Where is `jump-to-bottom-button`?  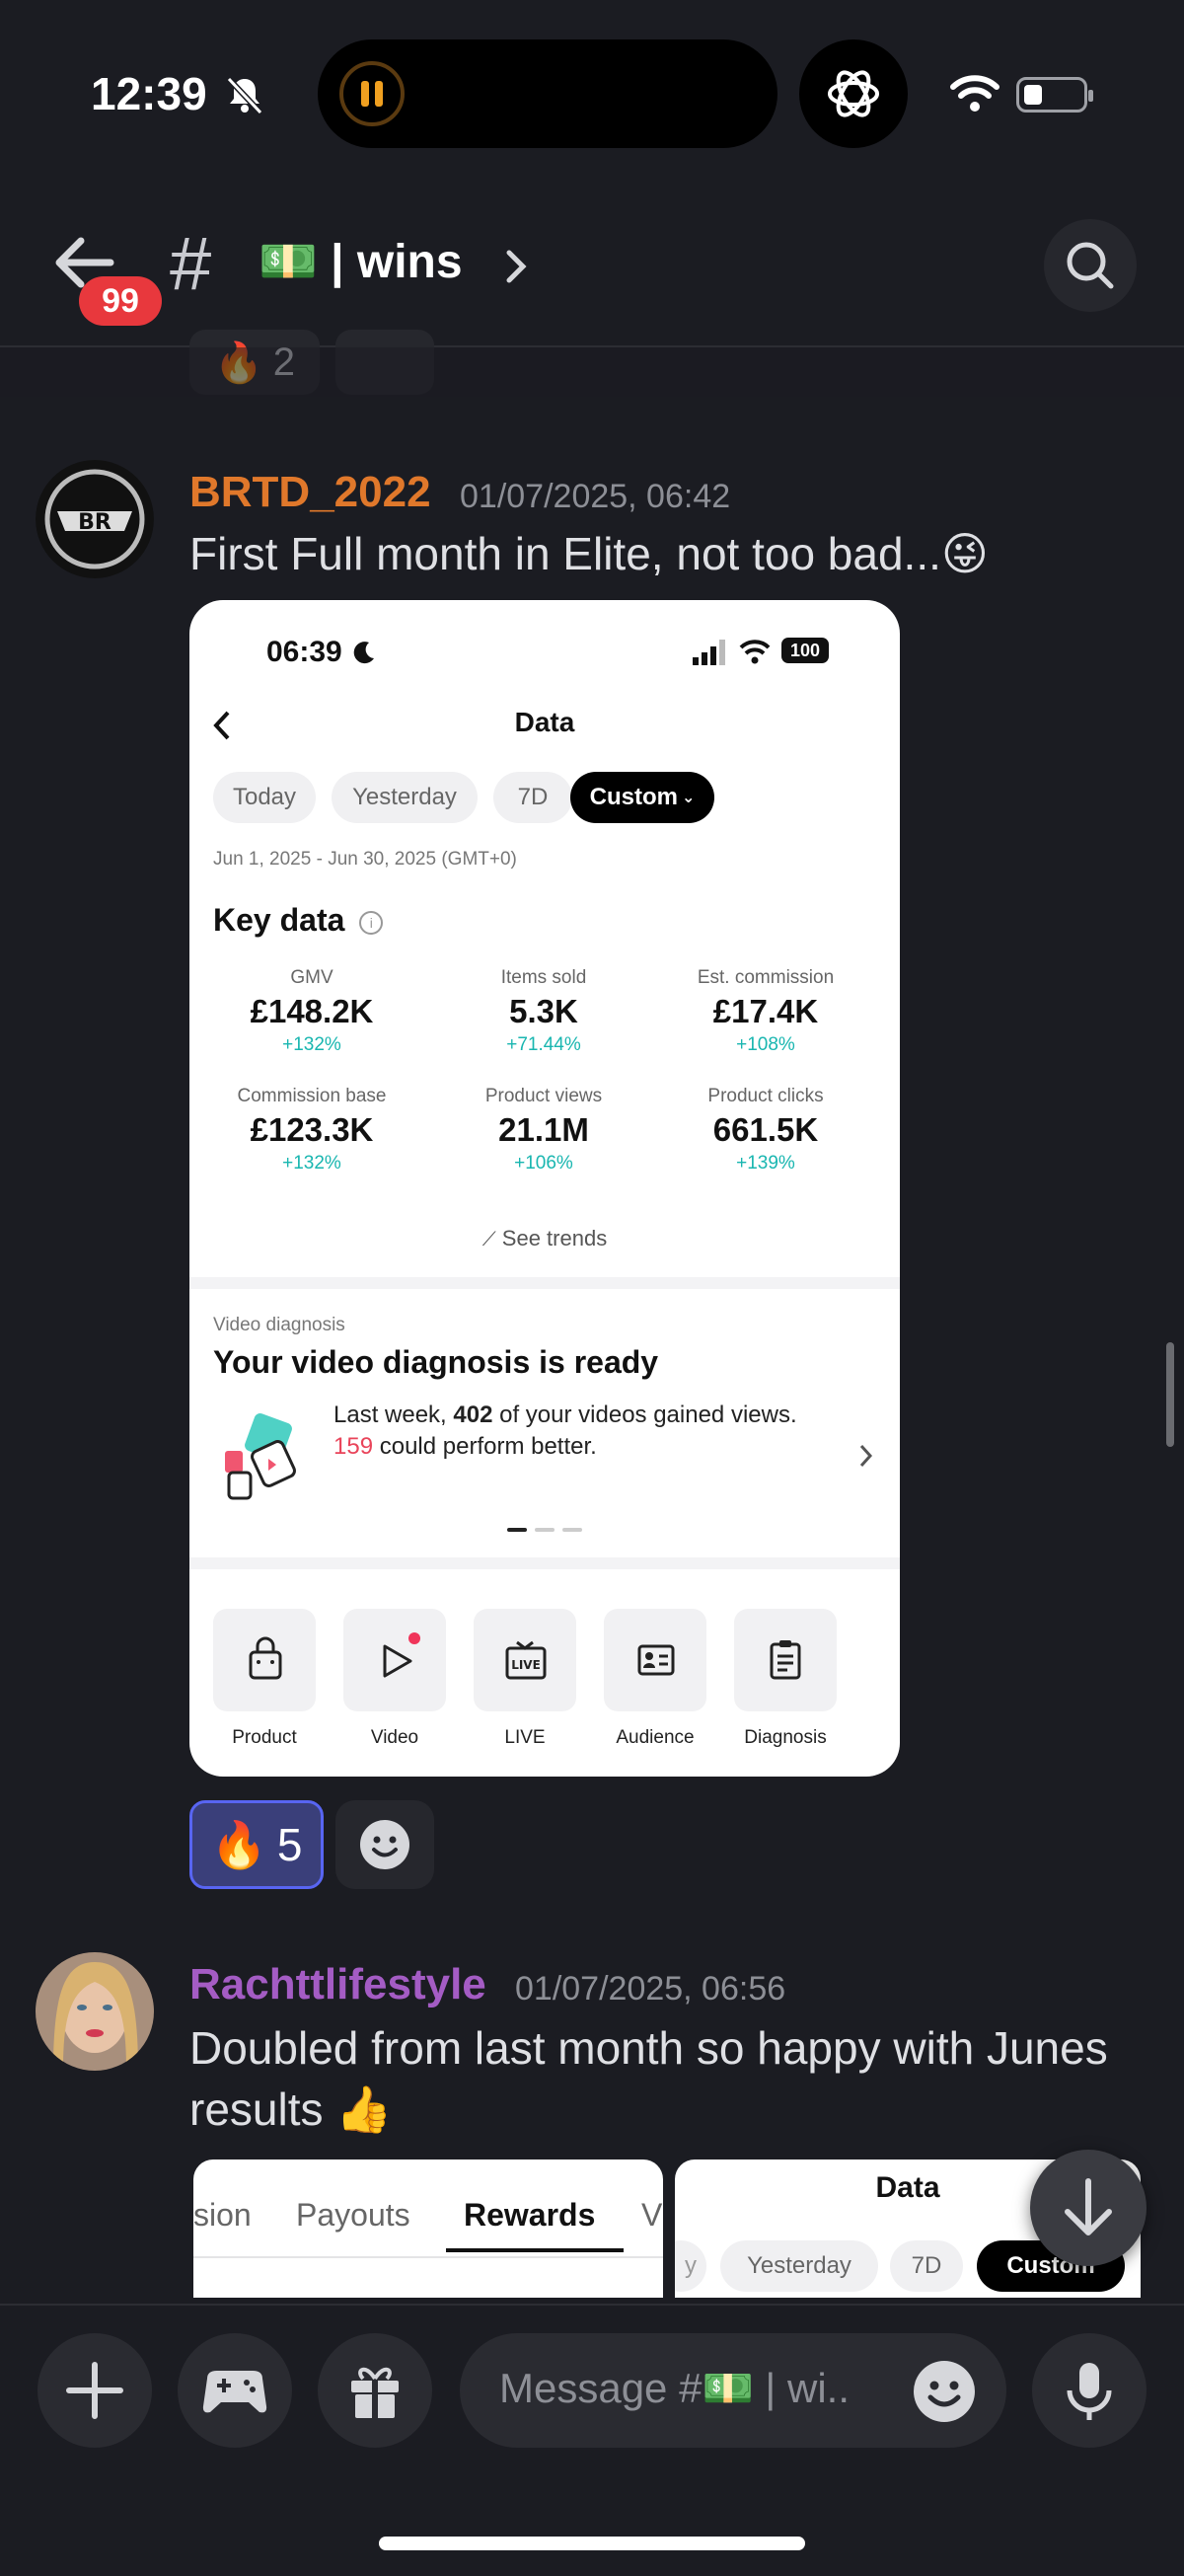 jump-to-bottom-button is located at coordinates (1089, 2208).